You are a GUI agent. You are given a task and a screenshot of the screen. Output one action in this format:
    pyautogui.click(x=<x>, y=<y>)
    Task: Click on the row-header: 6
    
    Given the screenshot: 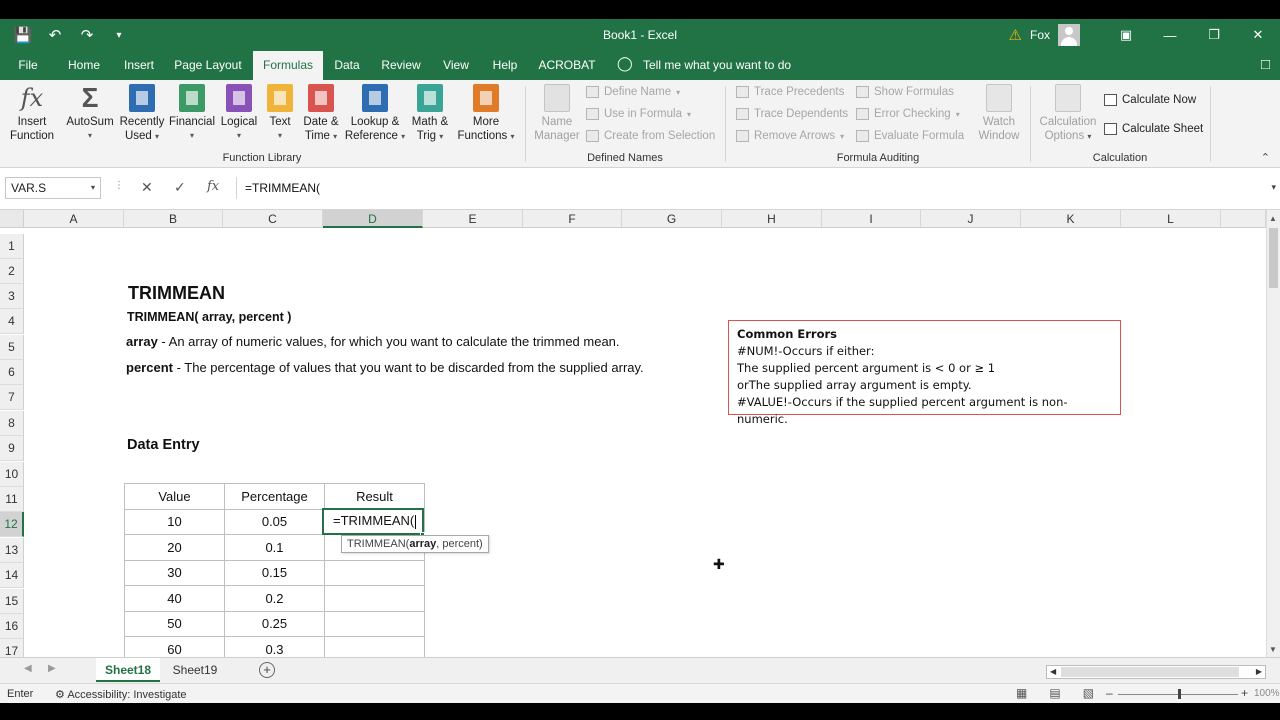 What is the action you would take?
    pyautogui.click(x=12, y=372)
    